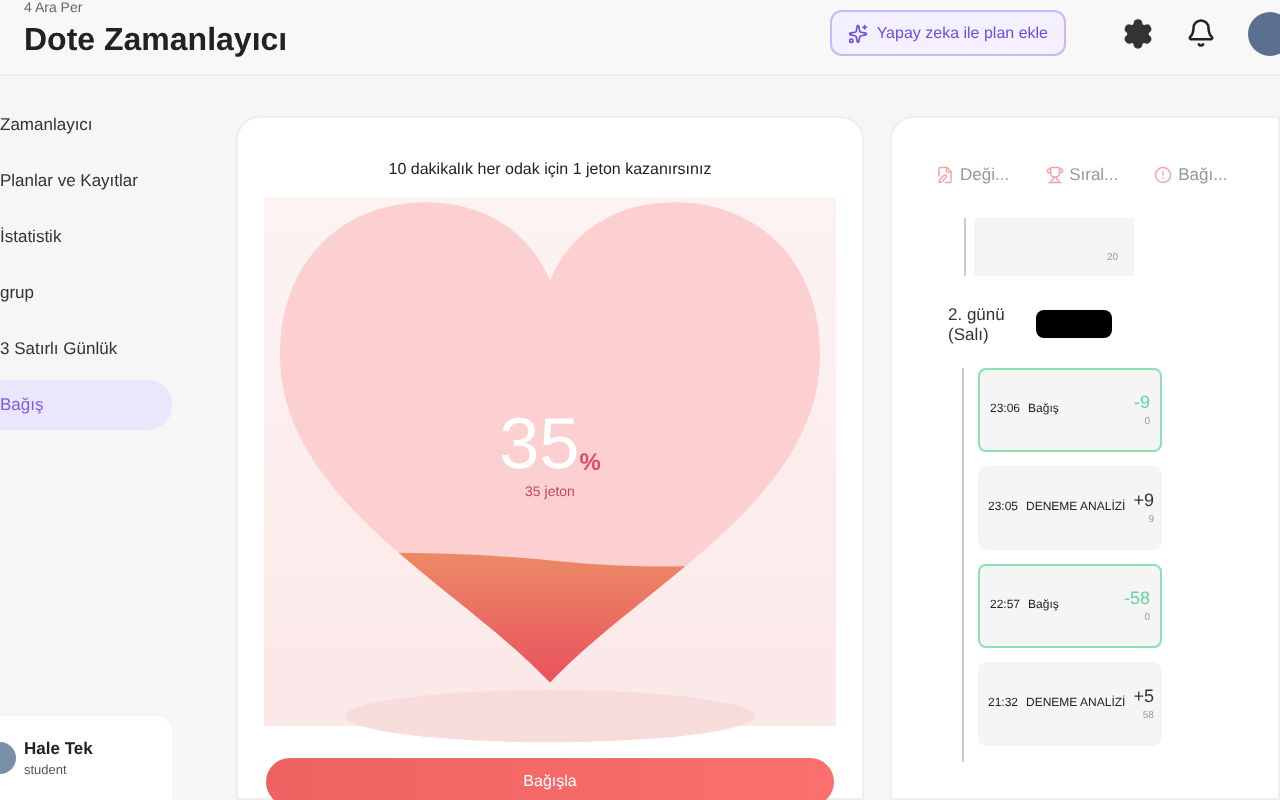  What do you see at coordinates (155, 42) in the screenshot?
I see `app-title: Dote Zamanlayıcı` at bounding box center [155, 42].